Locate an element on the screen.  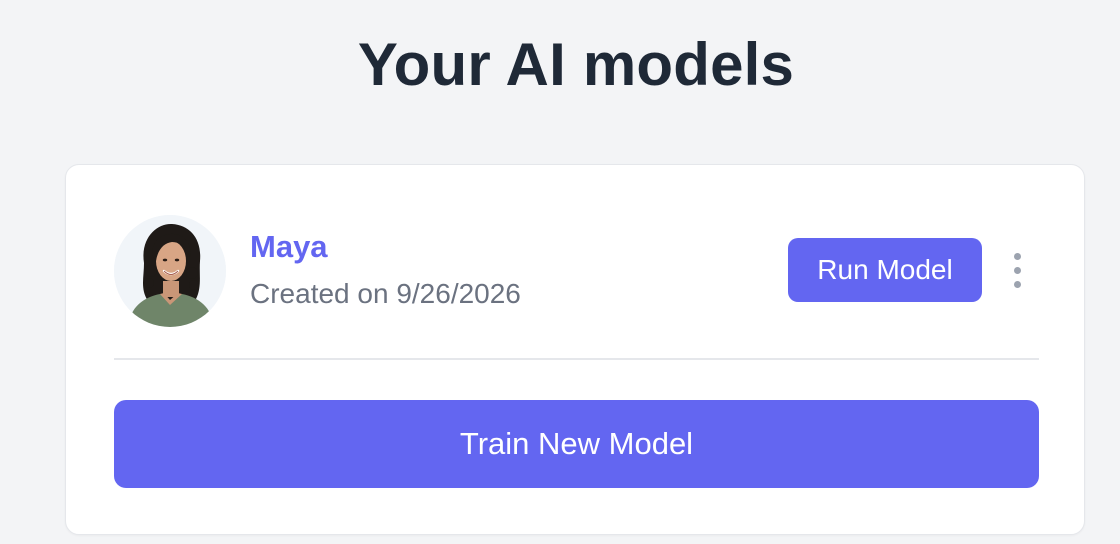
page-title: Your AI models is located at coordinates (576, 64).